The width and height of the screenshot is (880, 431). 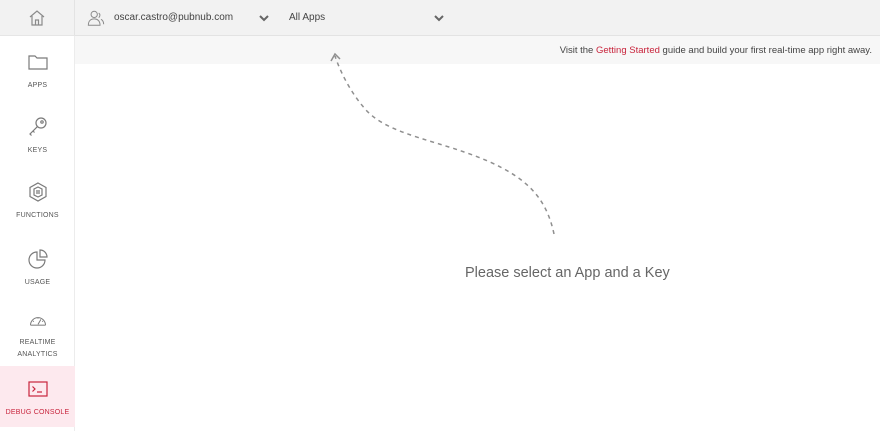 What do you see at coordinates (477, 18) in the screenshot?
I see `top-bar: oscar.castro@pubnub.com All Apps` at bounding box center [477, 18].